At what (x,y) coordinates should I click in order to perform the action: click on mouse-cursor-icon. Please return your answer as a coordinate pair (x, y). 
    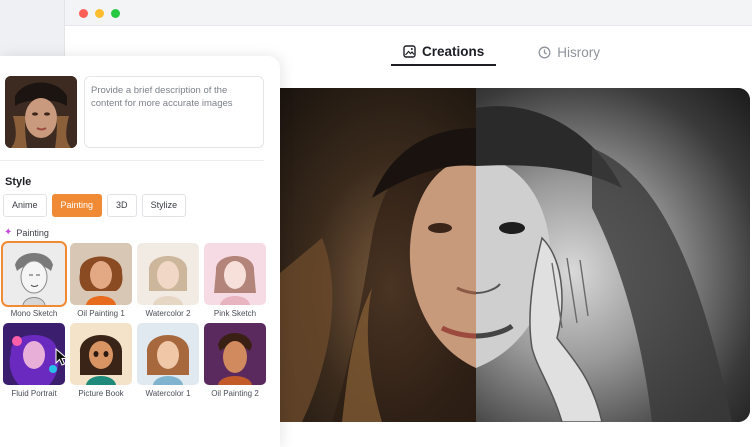
    Looking at the image, I should click on (62, 357).